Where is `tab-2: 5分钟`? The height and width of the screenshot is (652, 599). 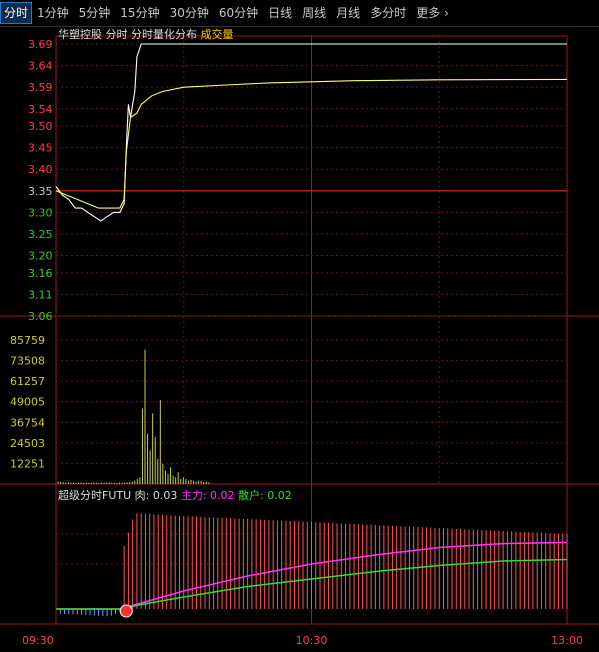 tab-2: 5分钟 is located at coordinates (95, 13).